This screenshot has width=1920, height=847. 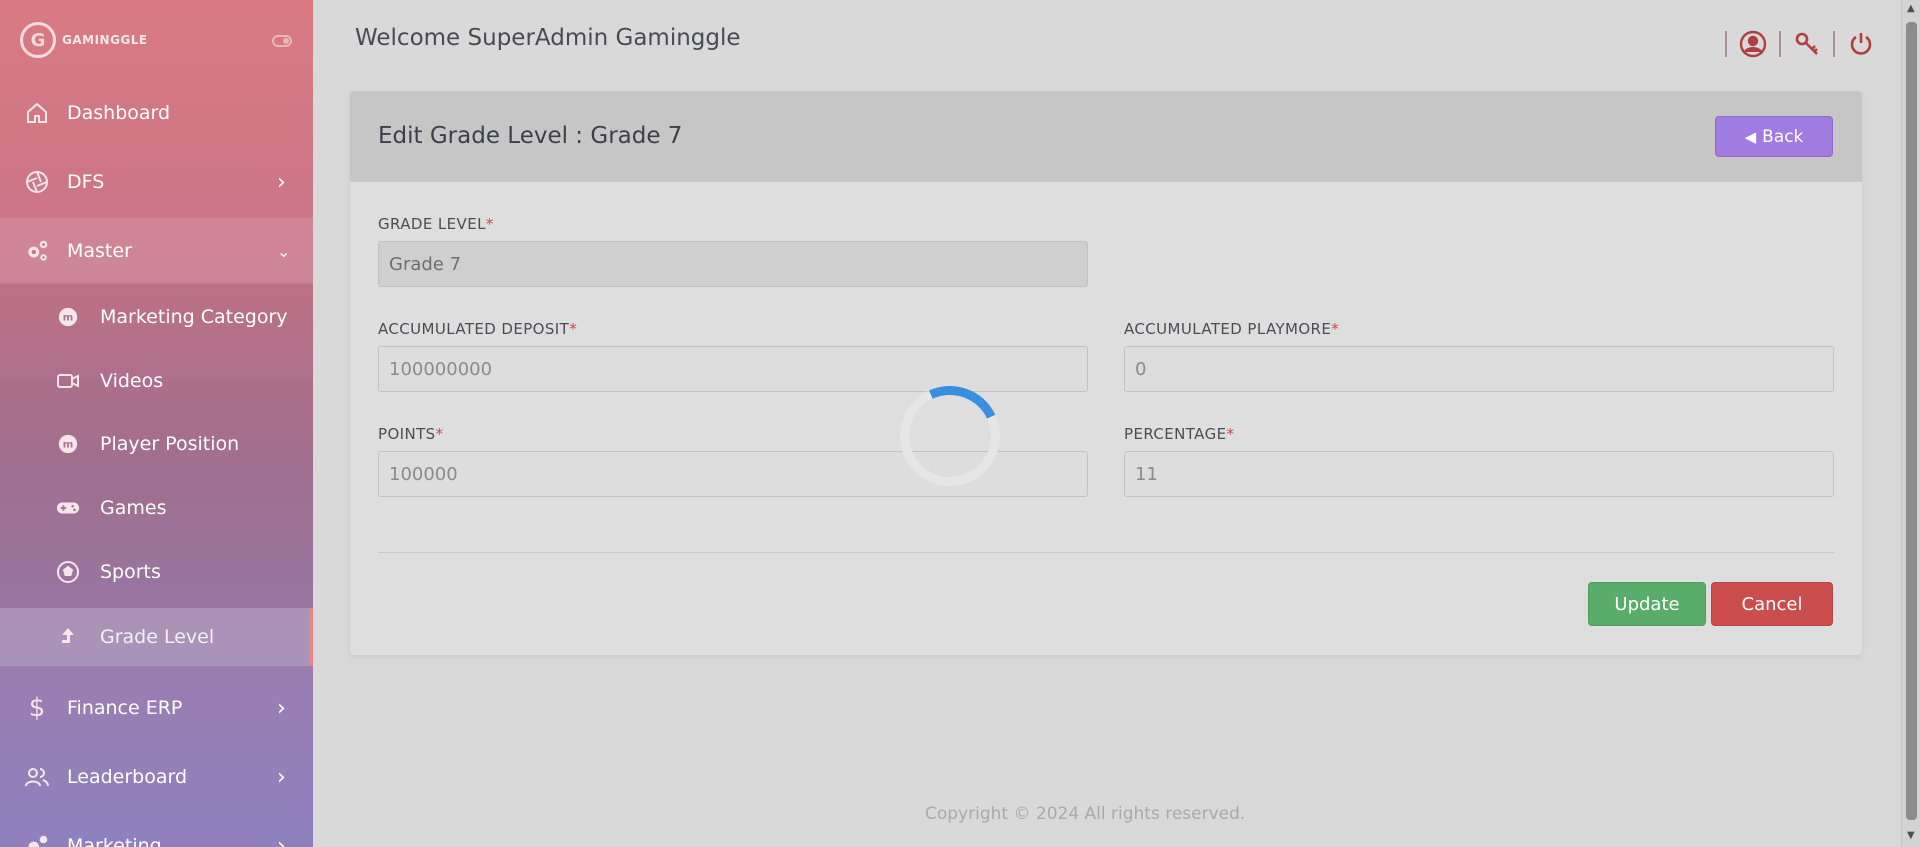 I want to click on sidebar-subitem-sports: Sports, so click(x=156, y=572).